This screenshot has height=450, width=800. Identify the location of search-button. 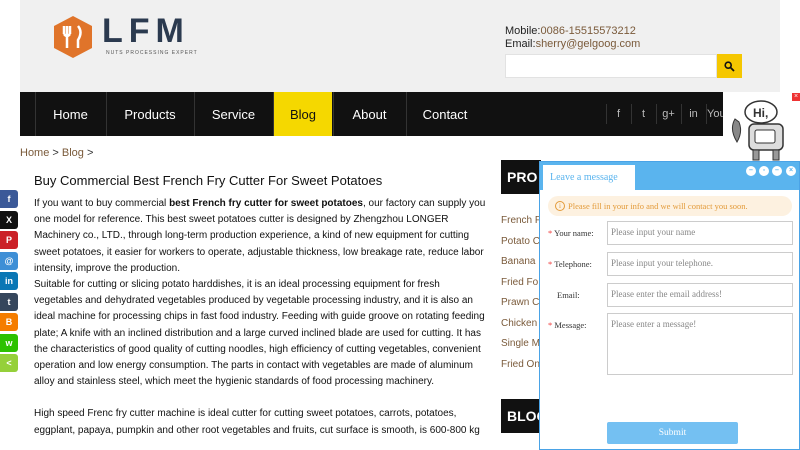
(729, 66).